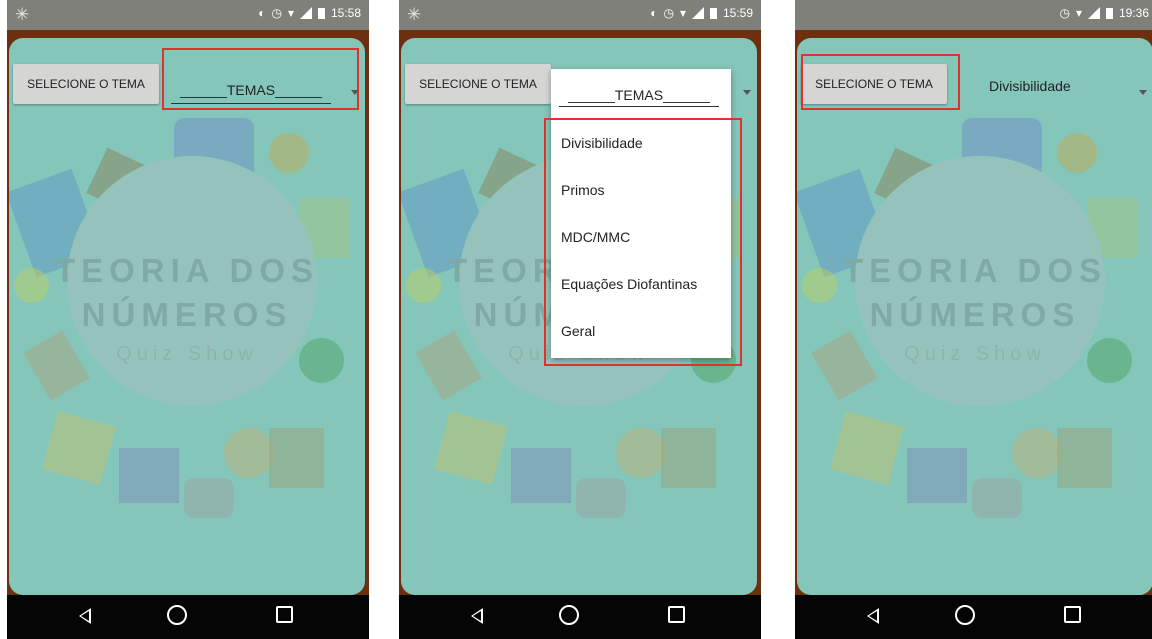 The height and width of the screenshot is (639, 1152). What do you see at coordinates (580, 15) in the screenshot?
I see `status-bar: ✳ ◐ ◷ ▾ 15:59` at bounding box center [580, 15].